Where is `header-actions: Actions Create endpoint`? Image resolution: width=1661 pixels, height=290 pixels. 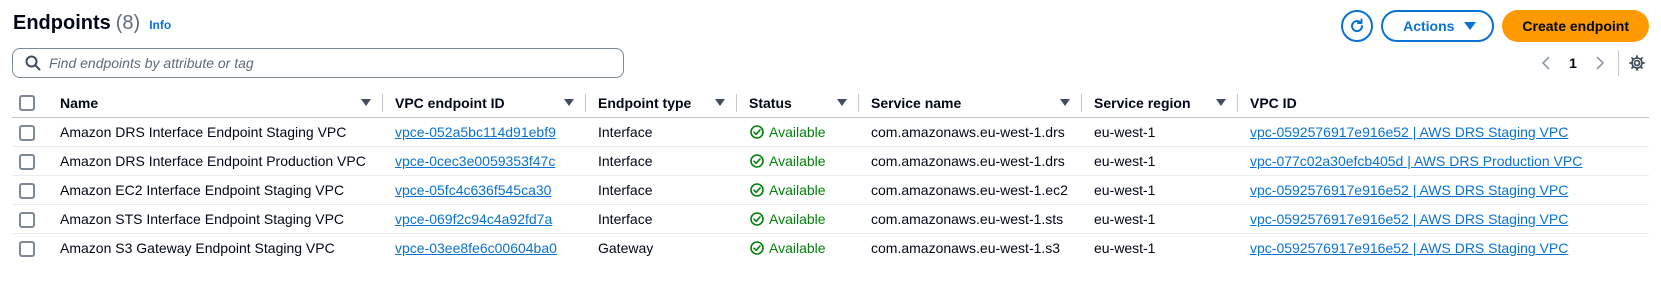 header-actions: Actions Create endpoint is located at coordinates (1495, 26).